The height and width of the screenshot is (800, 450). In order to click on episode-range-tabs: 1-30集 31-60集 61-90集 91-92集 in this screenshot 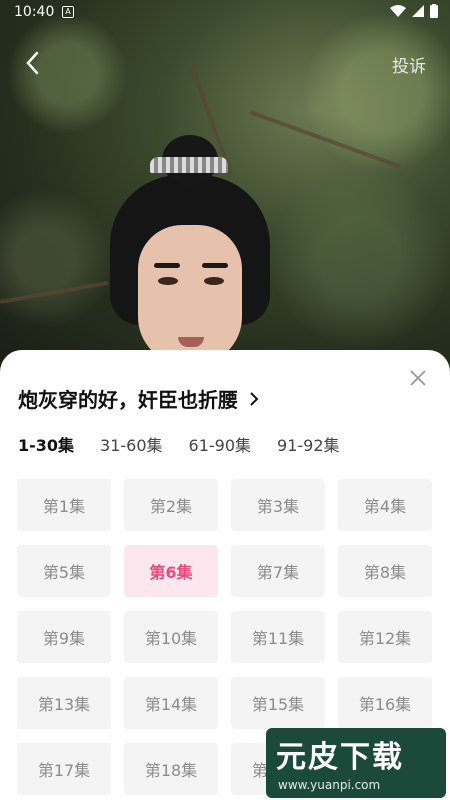, I will do `click(179, 444)`.